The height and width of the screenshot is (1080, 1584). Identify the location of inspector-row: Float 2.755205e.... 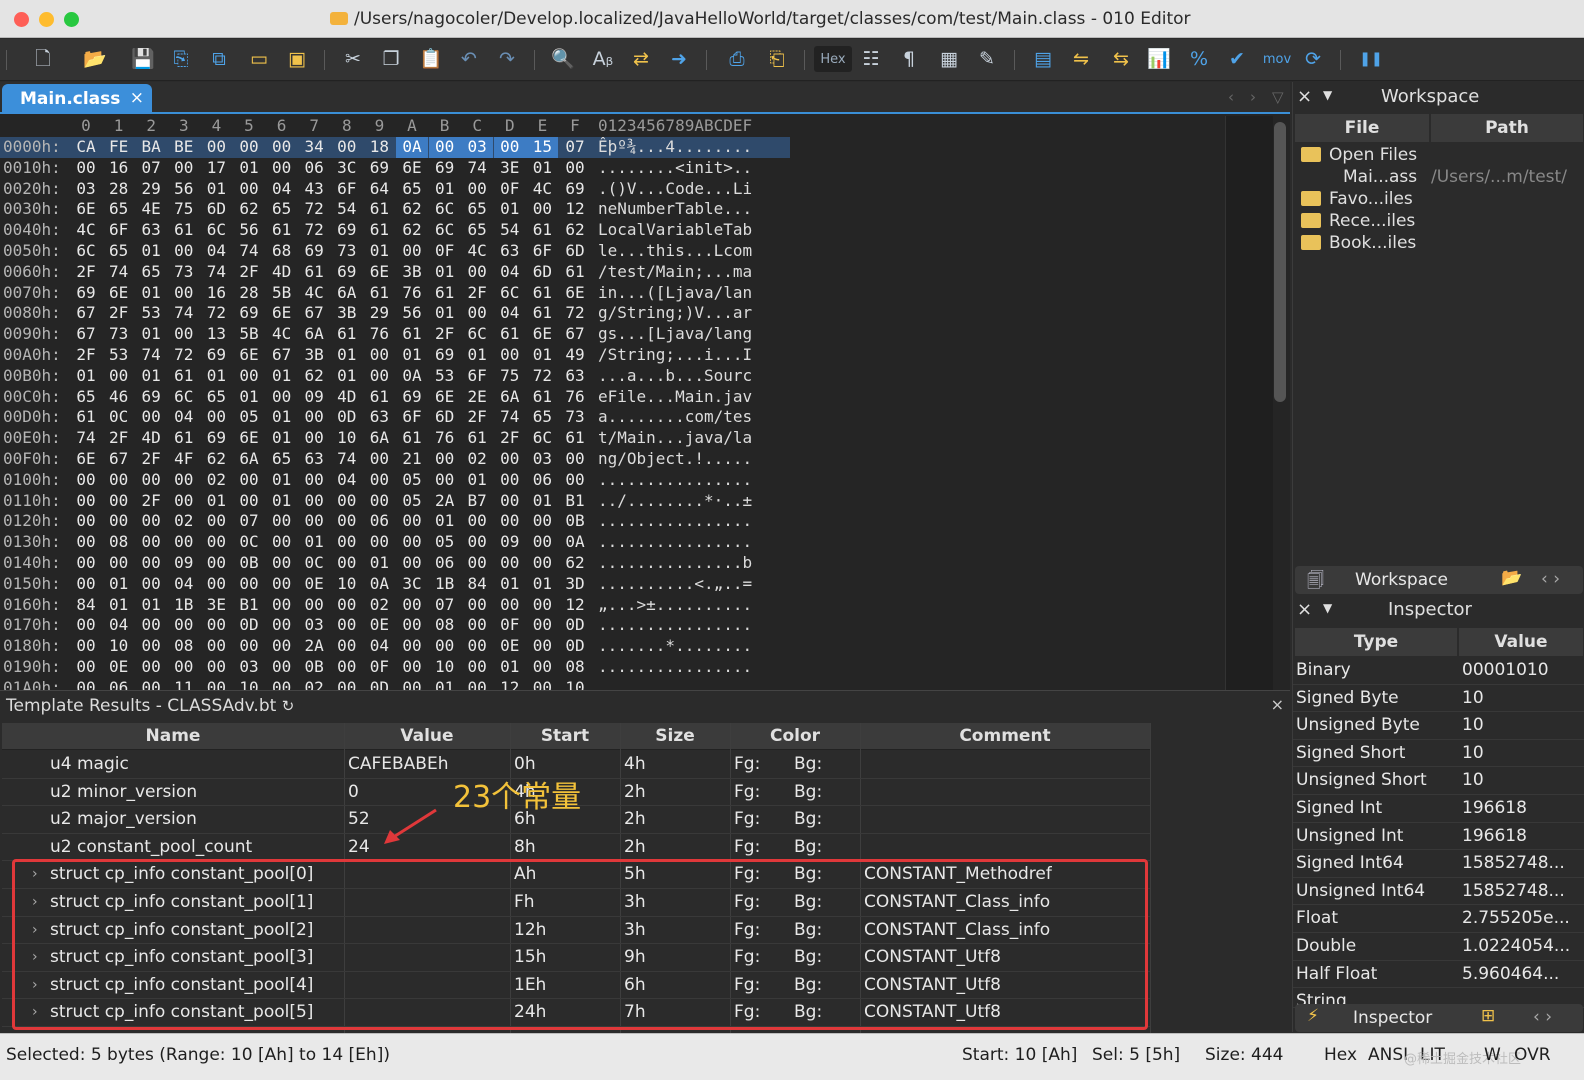
(1438, 919).